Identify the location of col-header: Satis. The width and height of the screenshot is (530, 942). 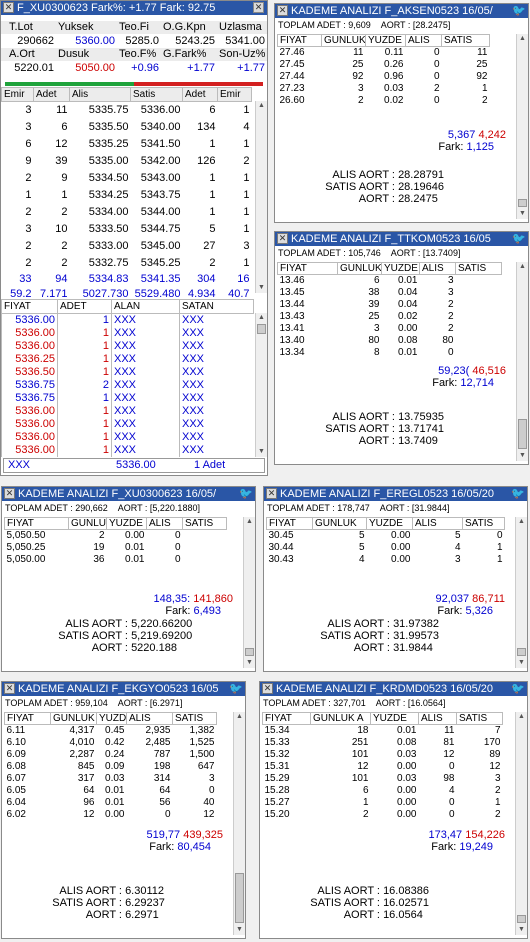
(156, 94).